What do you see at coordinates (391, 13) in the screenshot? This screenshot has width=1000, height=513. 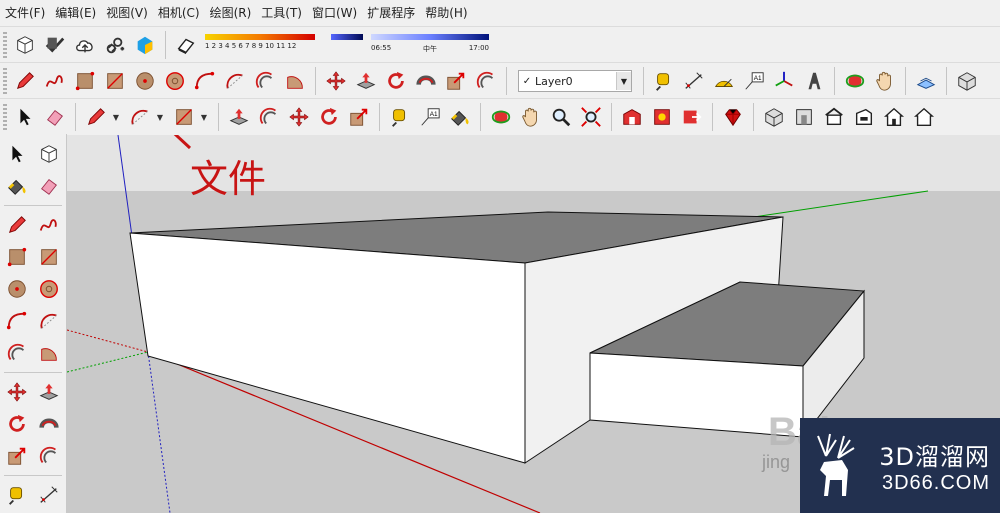 I see `menu-extensions: 扩展程序` at bounding box center [391, 13].